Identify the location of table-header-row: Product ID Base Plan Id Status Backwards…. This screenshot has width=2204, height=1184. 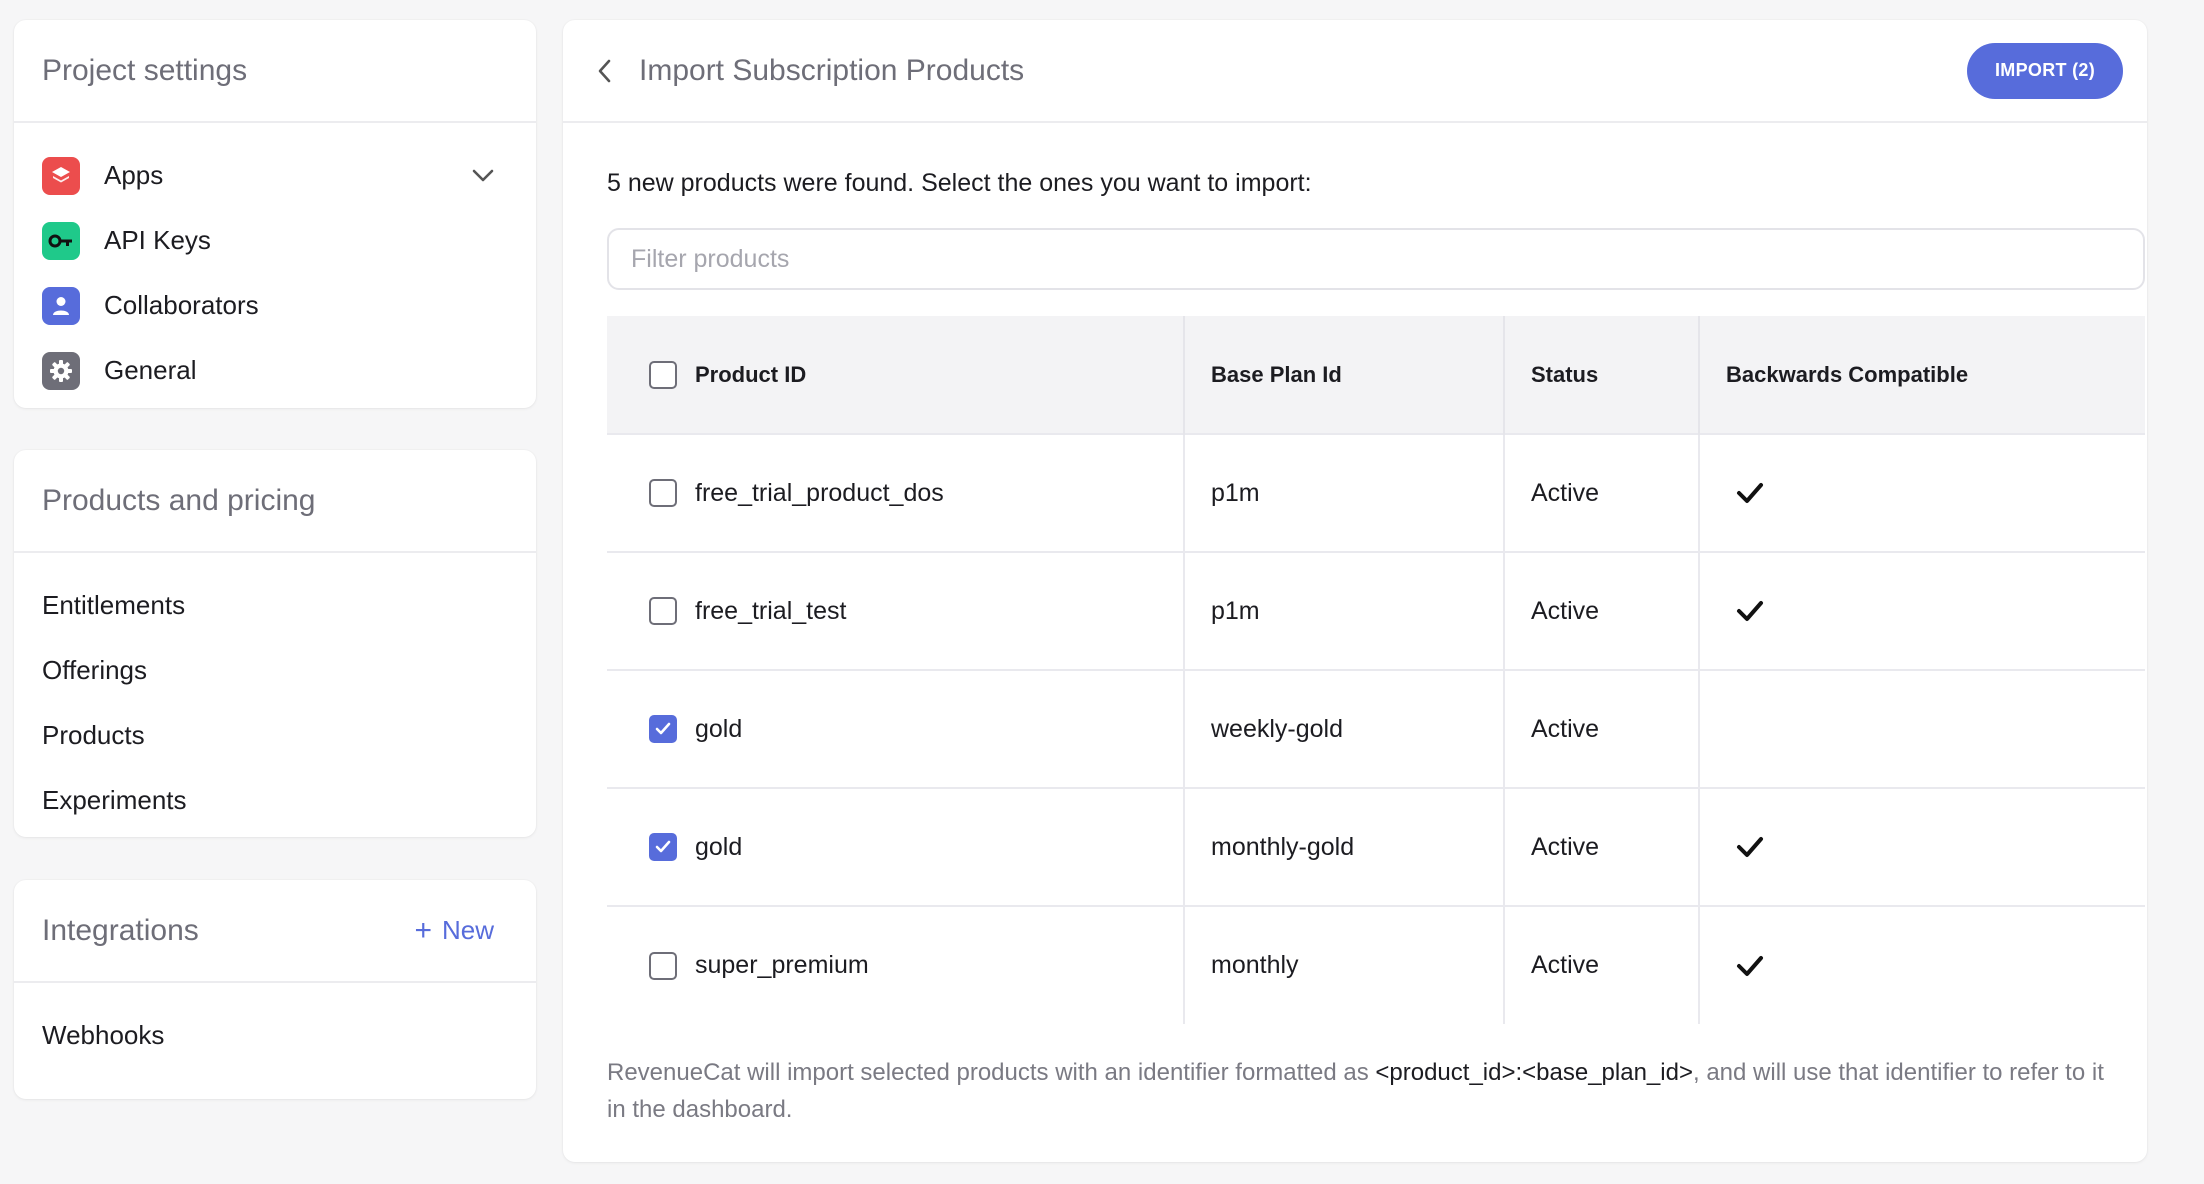
(1376, 375).